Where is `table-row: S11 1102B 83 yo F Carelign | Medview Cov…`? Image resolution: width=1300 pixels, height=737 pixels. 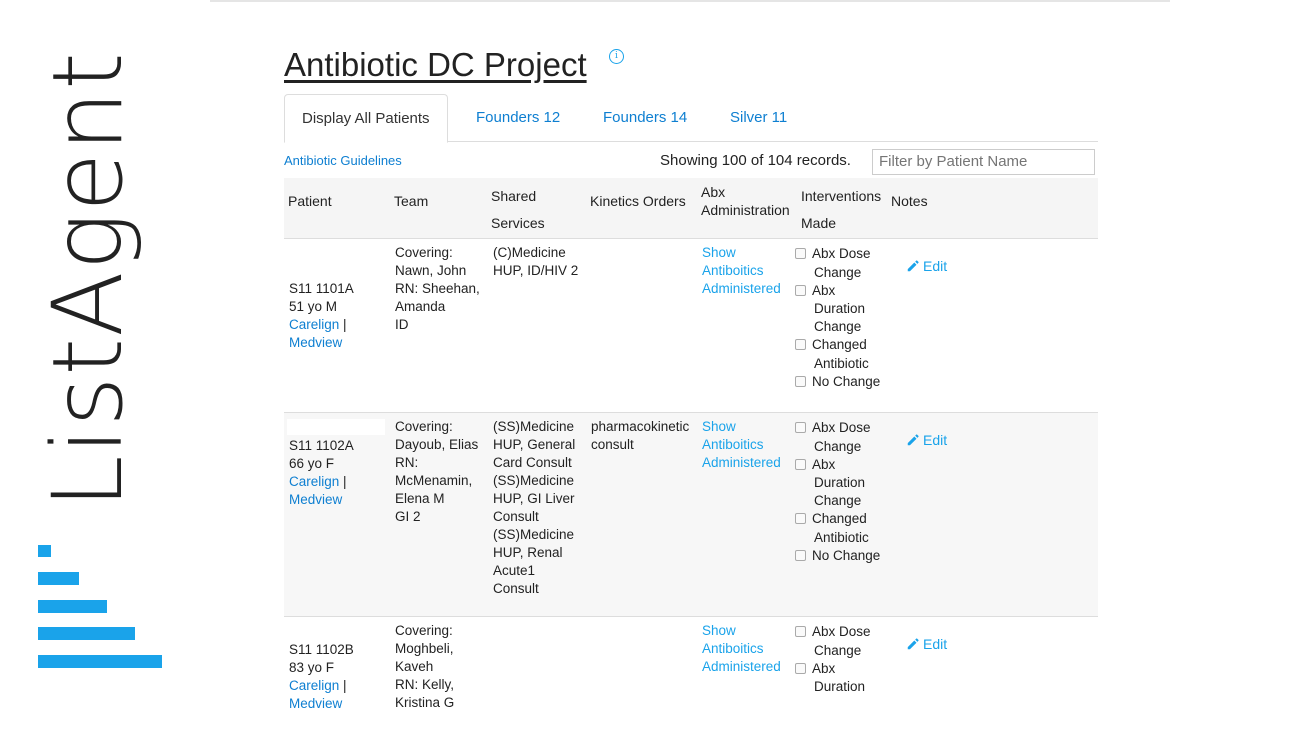
table-row: S11 1102B 83 yo F Carelign | Medview Cov… is located at coordinates (691, 677).